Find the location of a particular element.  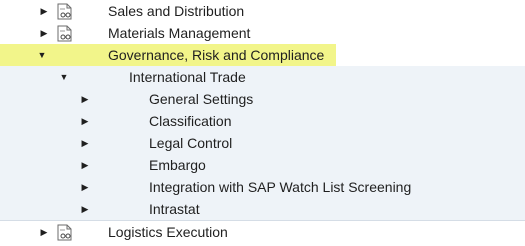

tree-node-classification: ▶ Classification is located at coordinates (262, 121).